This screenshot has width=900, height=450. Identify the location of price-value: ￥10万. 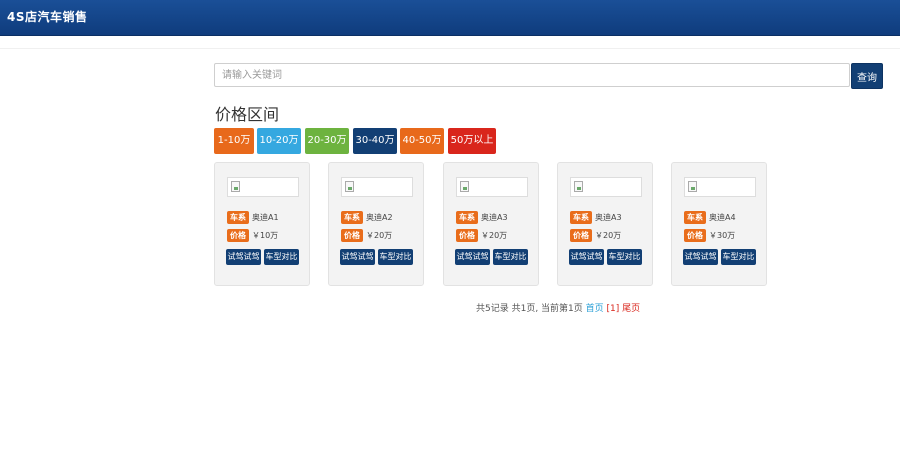
(265, 235).